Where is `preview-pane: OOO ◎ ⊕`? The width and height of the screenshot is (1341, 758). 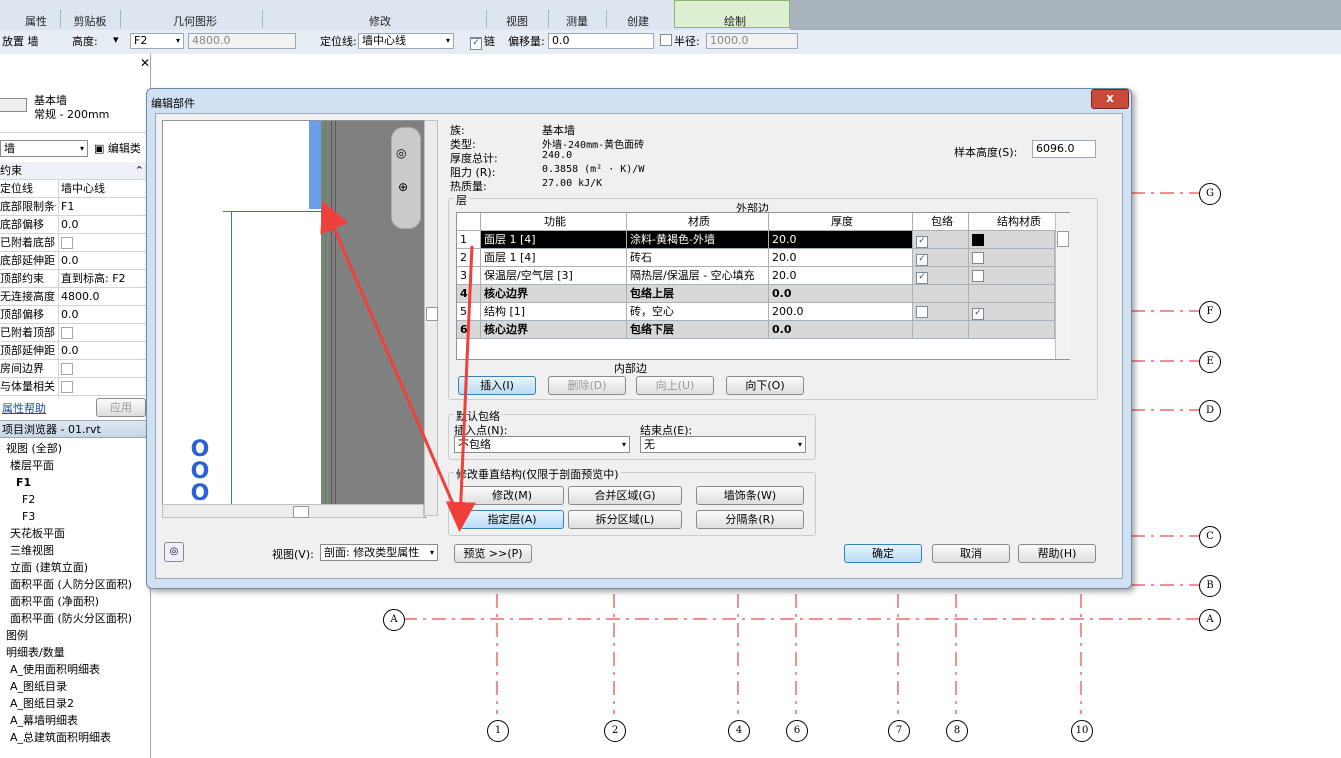
preview-pane: OOO ◎ ⊕ is located at coordinates (294, 319).